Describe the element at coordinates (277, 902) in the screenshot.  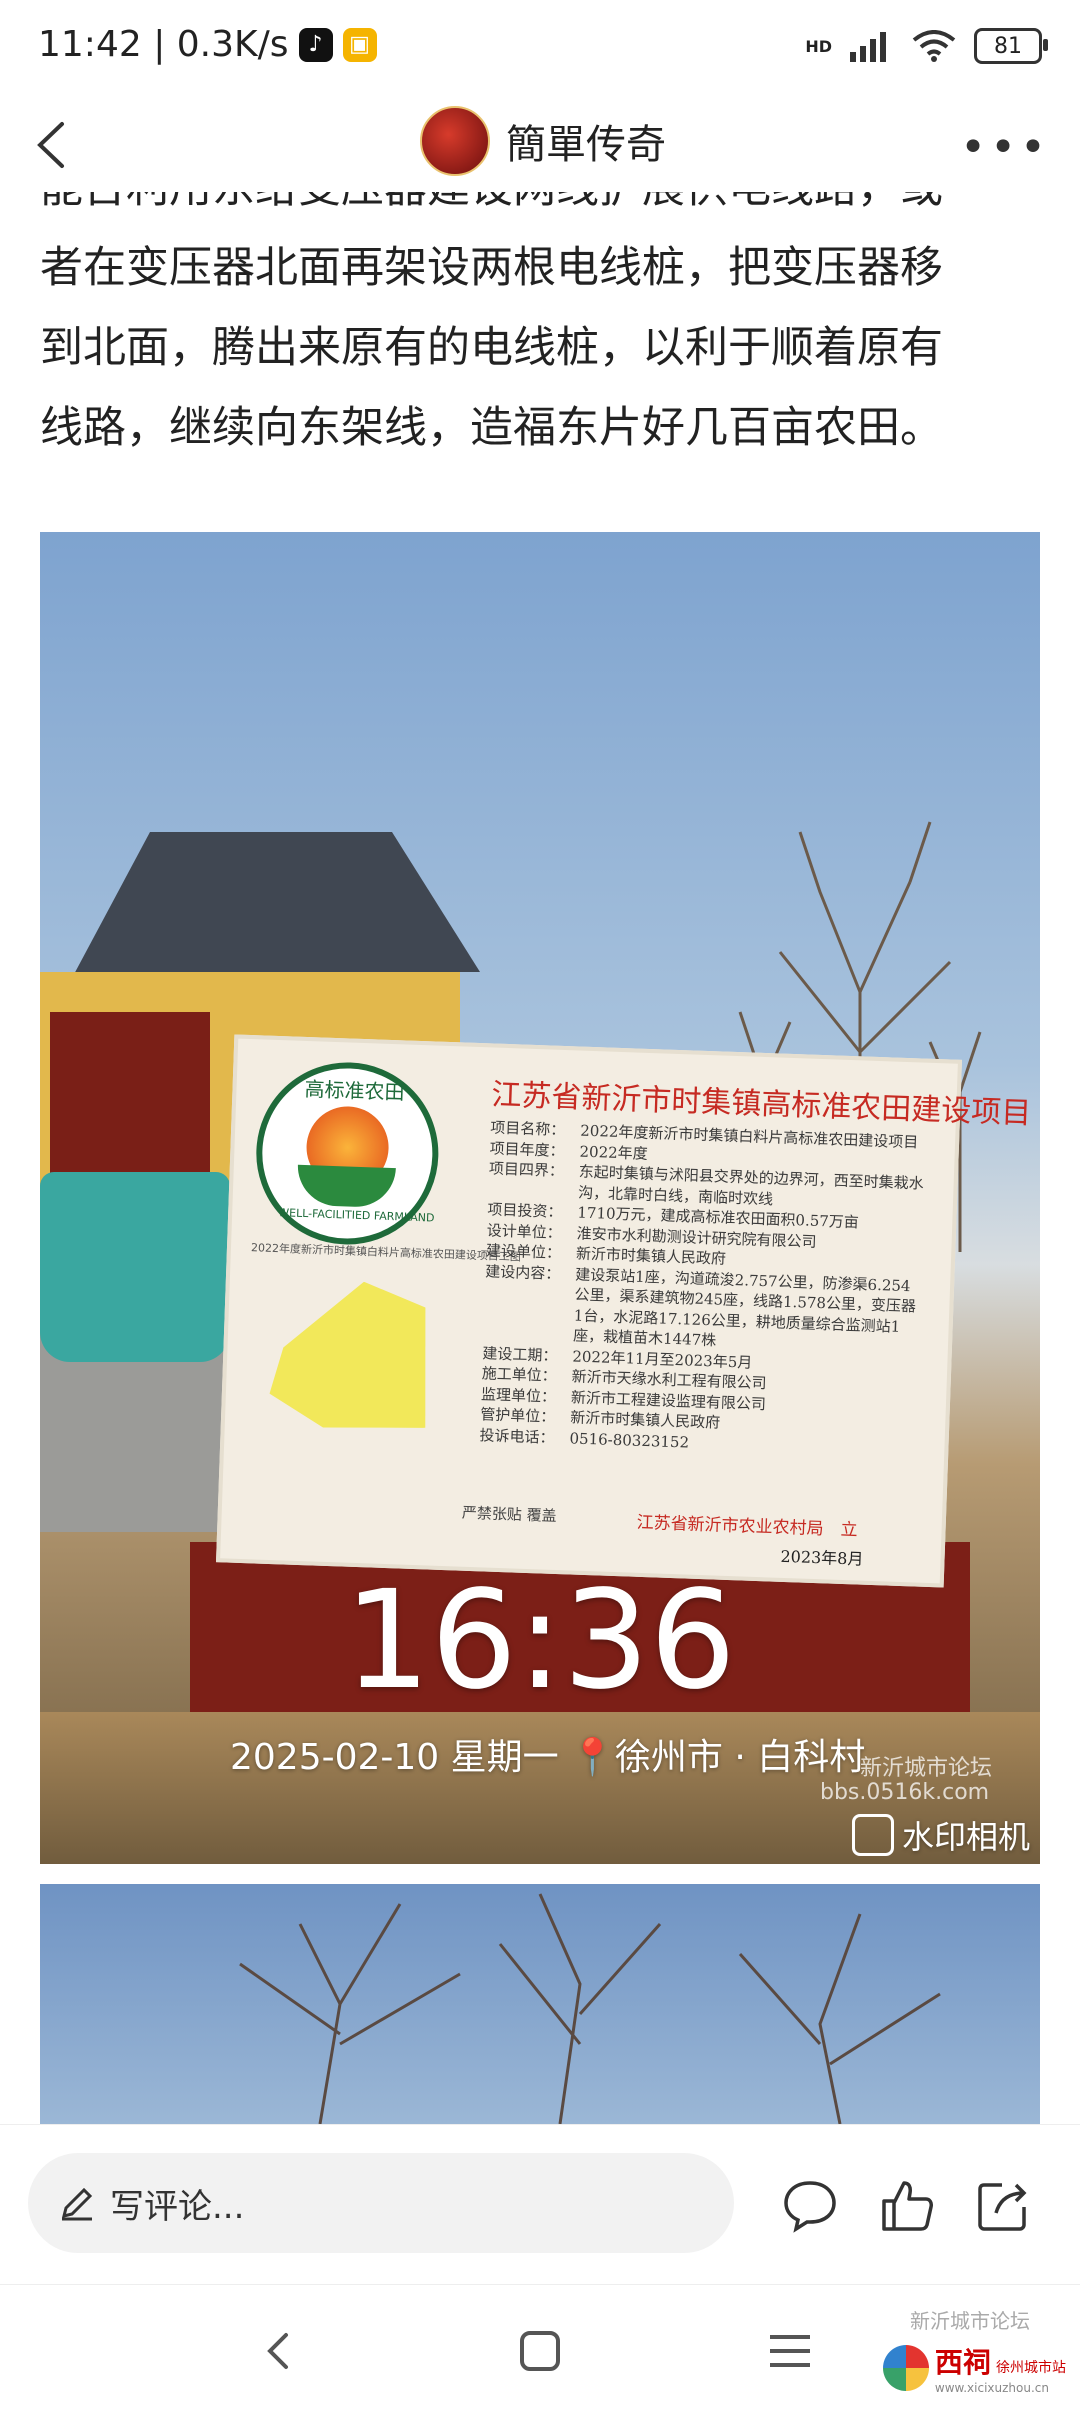
I see `house-roof` at that location.